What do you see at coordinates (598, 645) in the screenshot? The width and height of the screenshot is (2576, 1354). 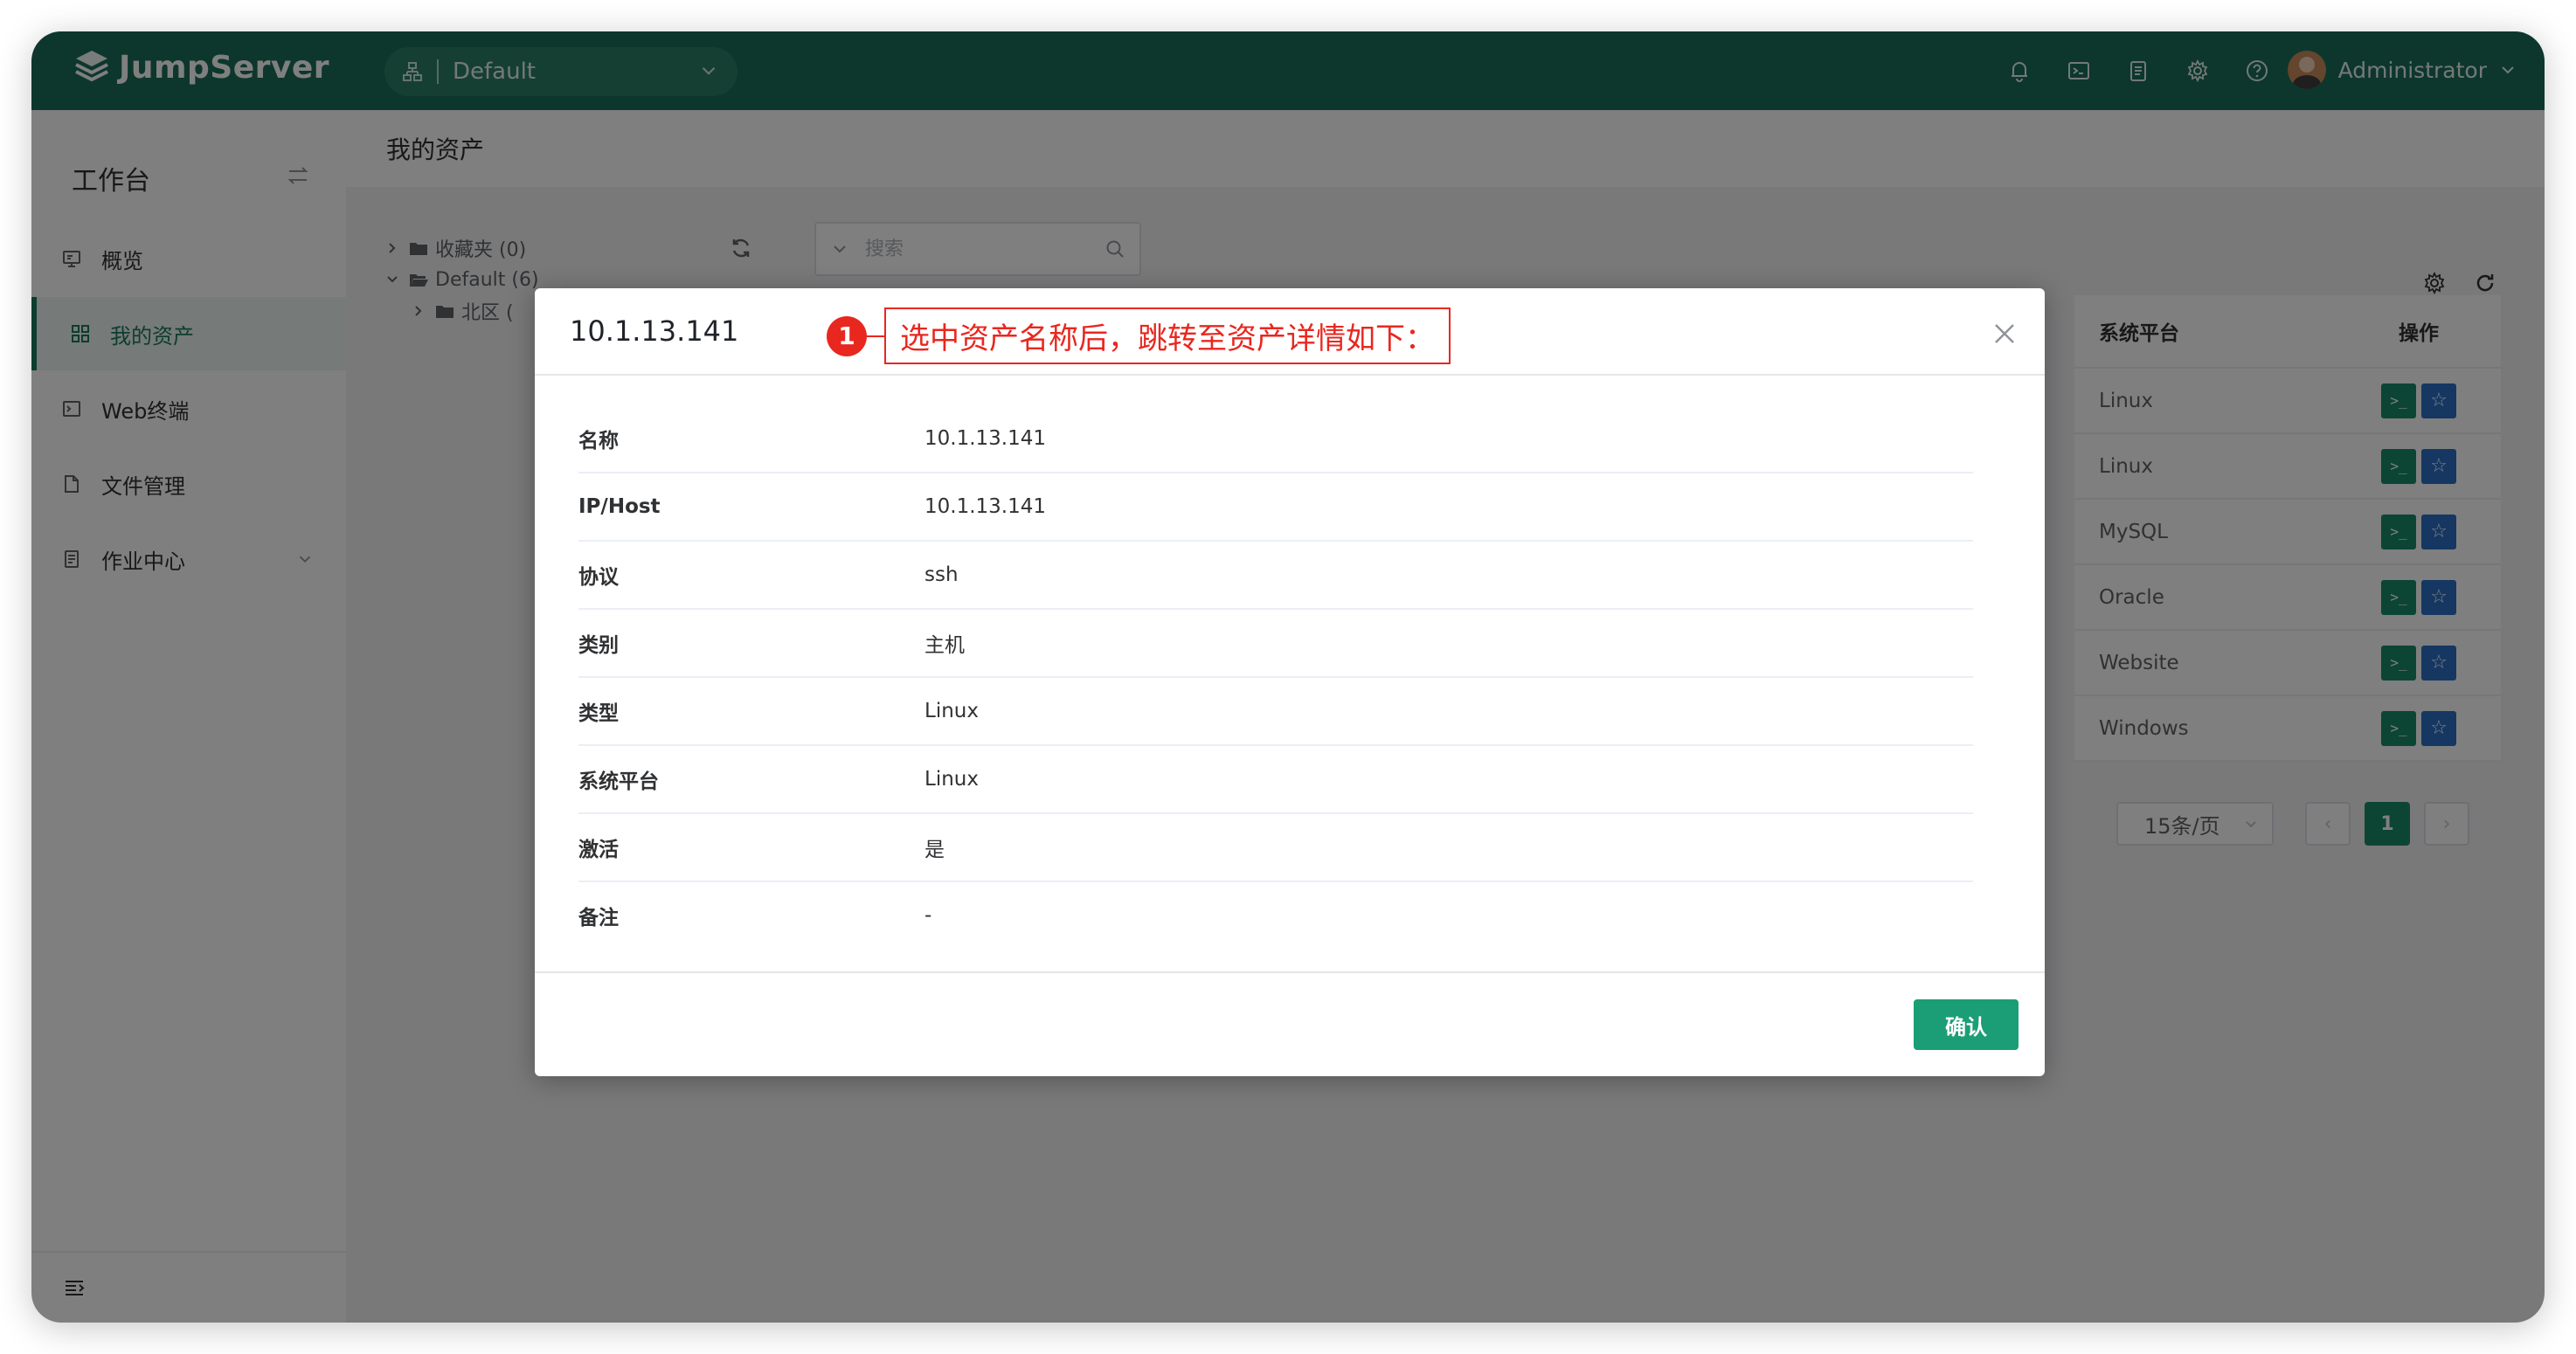 I see `detail-label: 类别` at bounding box center [598, 645].